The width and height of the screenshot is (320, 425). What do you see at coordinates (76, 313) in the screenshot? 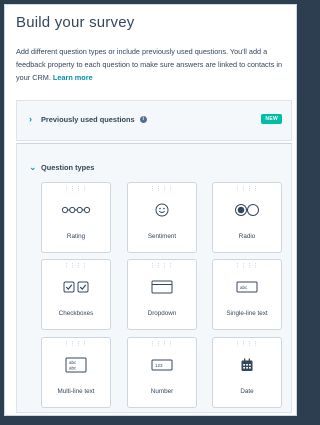
I see `question-type-label: Checkboxes` at bounding box center [76, 313].